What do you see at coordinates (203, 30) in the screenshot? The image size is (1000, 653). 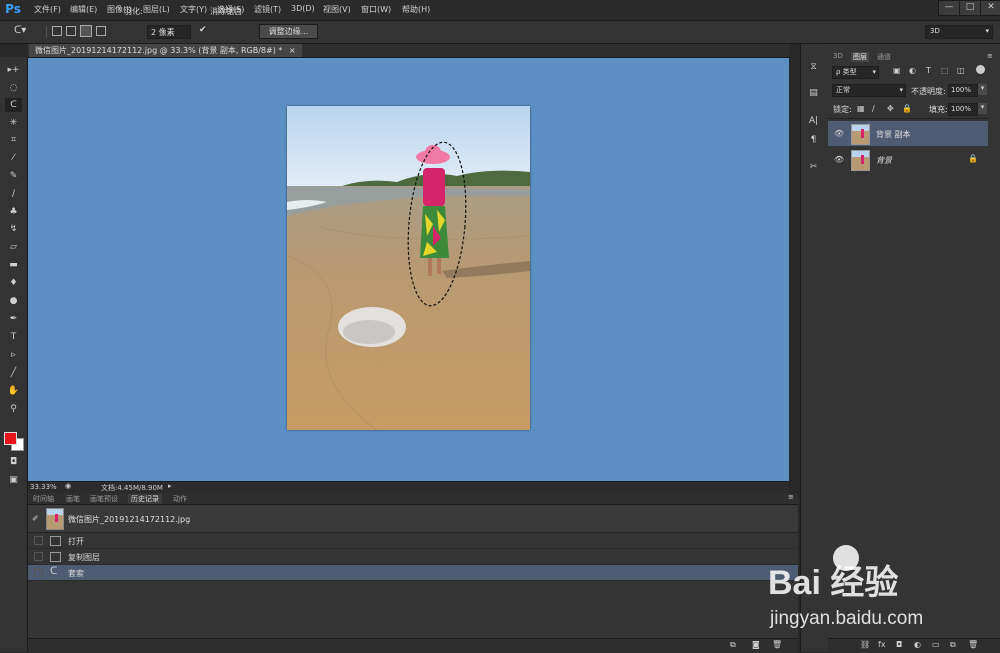 I see `checkmark-icon: ✔` at bounding box center [203, 30].